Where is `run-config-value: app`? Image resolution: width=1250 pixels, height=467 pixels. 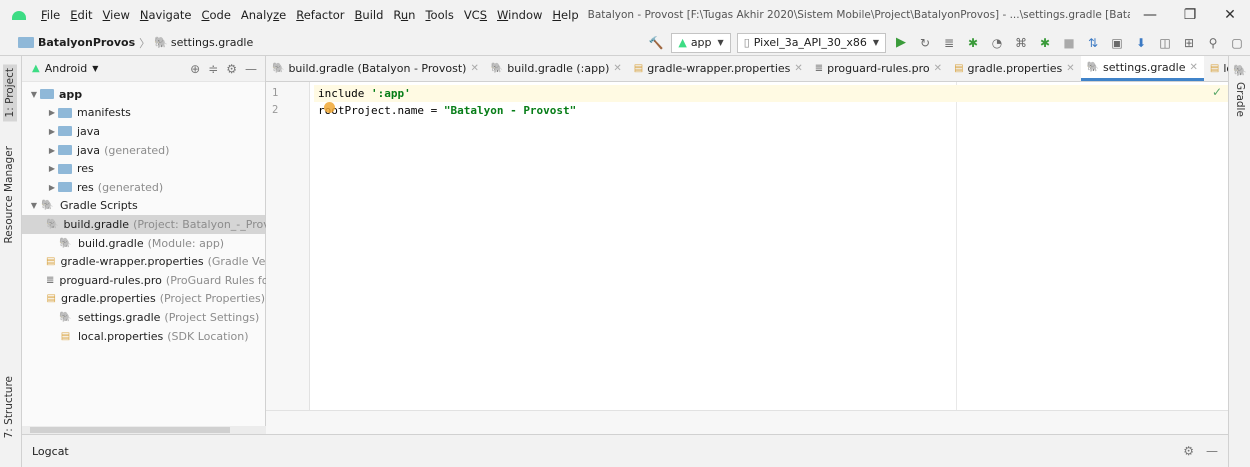 run-config-value: app is located at coordinates (701, 42).